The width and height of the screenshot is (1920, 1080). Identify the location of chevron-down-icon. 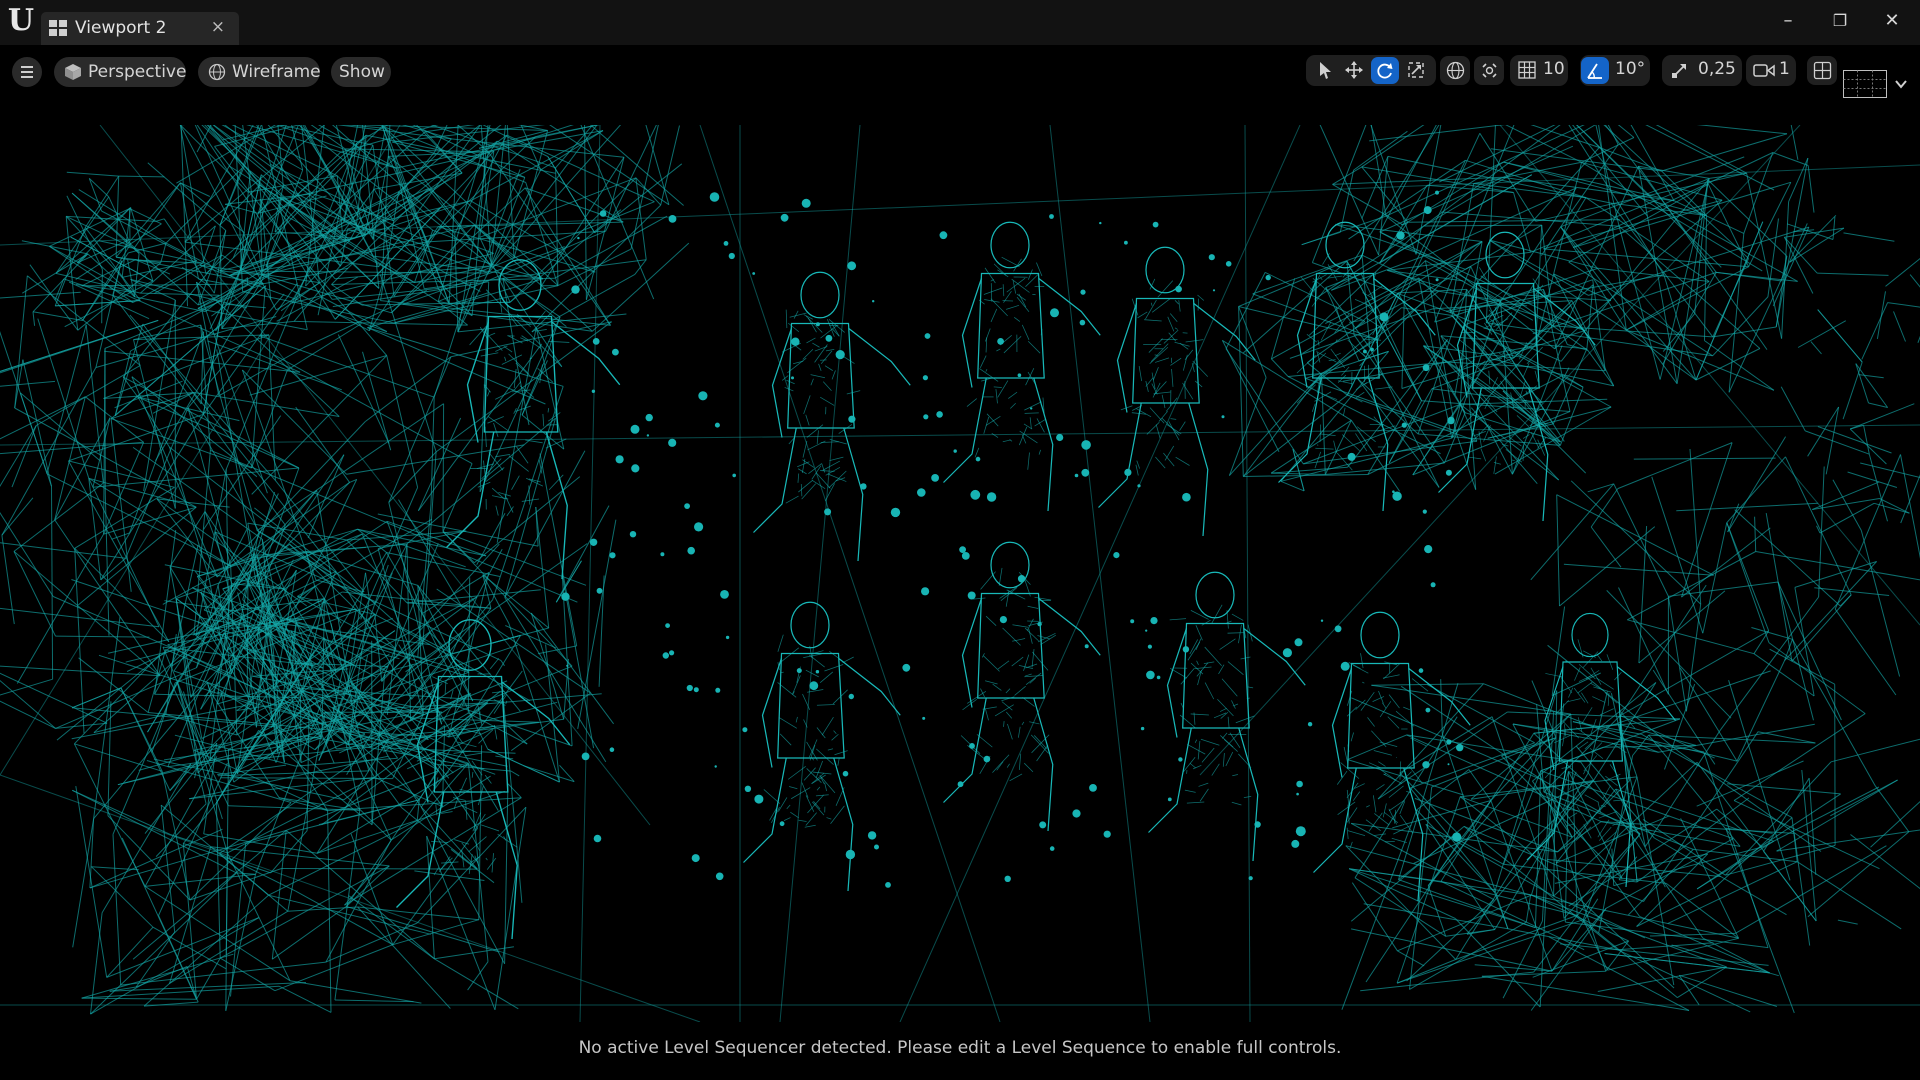
(1901, 84).